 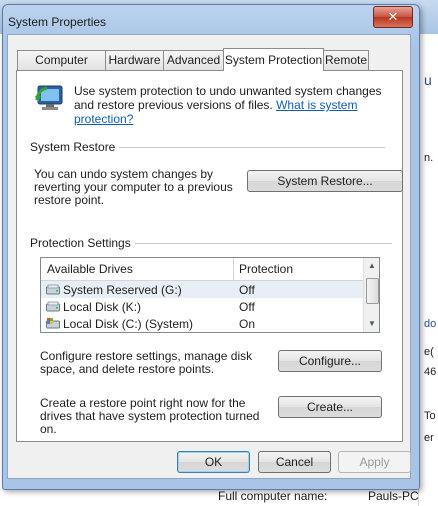 I want to click on cancel-button: Cancel, so click(x=294, y=462).